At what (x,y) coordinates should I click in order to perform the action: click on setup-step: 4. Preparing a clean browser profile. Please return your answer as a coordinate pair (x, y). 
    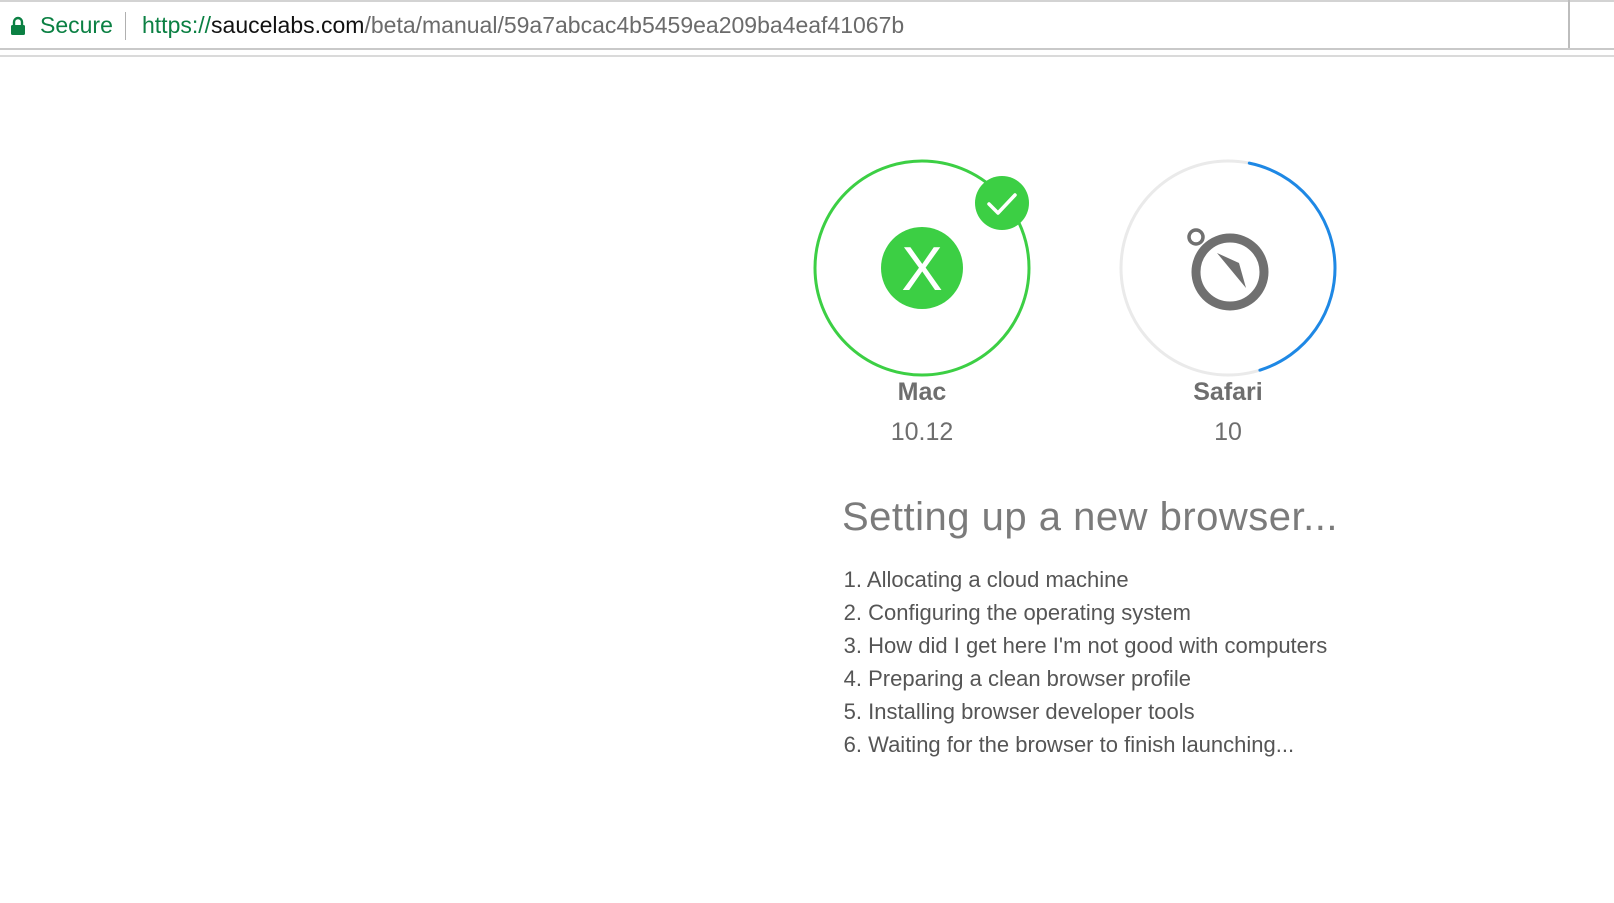
    Looking at the image, I should click on (1080, 678).